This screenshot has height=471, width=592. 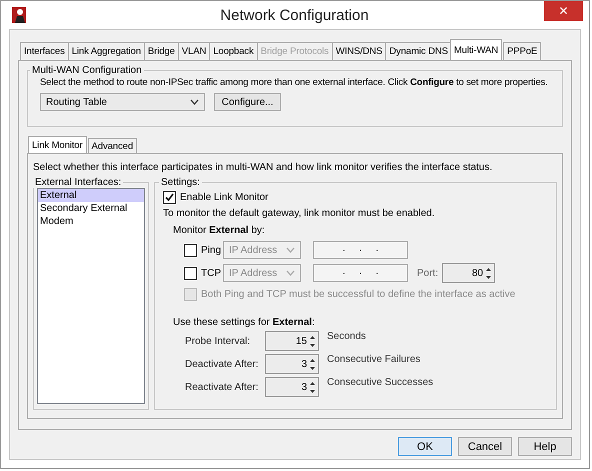 What do you see at coordinates (44, 51) in the screenshot?
I see `tab: Interfaces` at bounding box center [44, 51].